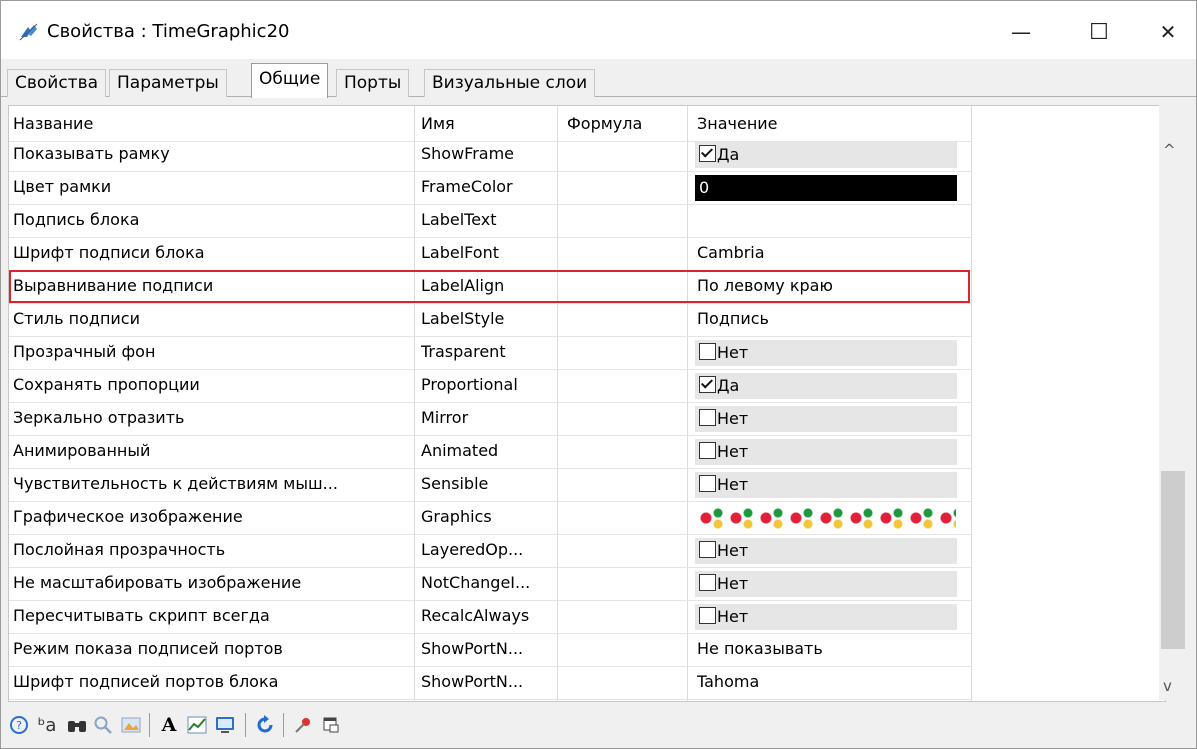 Image resolution: width=1197 pixels, height=749 pixels. I want to click on table-row: Подпись блока LabelText, so click(490, 221).